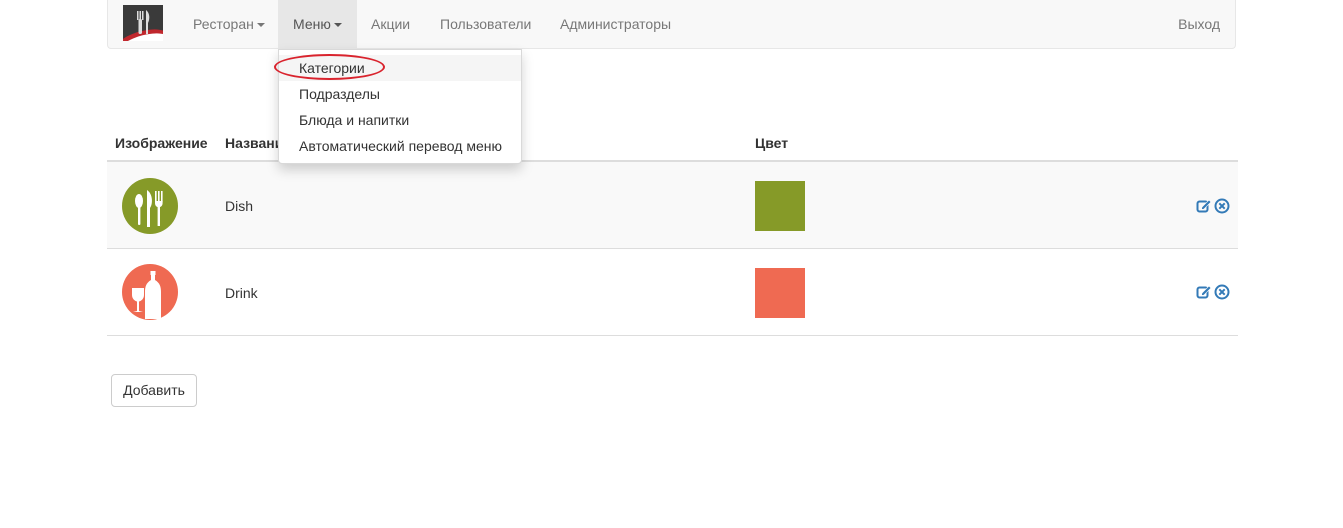 This screenshot has height=528, width=1343. What do you see at coordinates (161, 143) in the screenshot?
I see `header-image: Изображение` at bounding box center [161, 143].